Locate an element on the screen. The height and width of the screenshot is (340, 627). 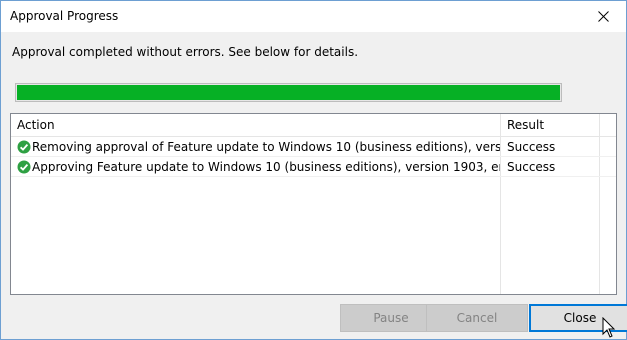
progress-bar-fill is located at coordinates (288, 92).